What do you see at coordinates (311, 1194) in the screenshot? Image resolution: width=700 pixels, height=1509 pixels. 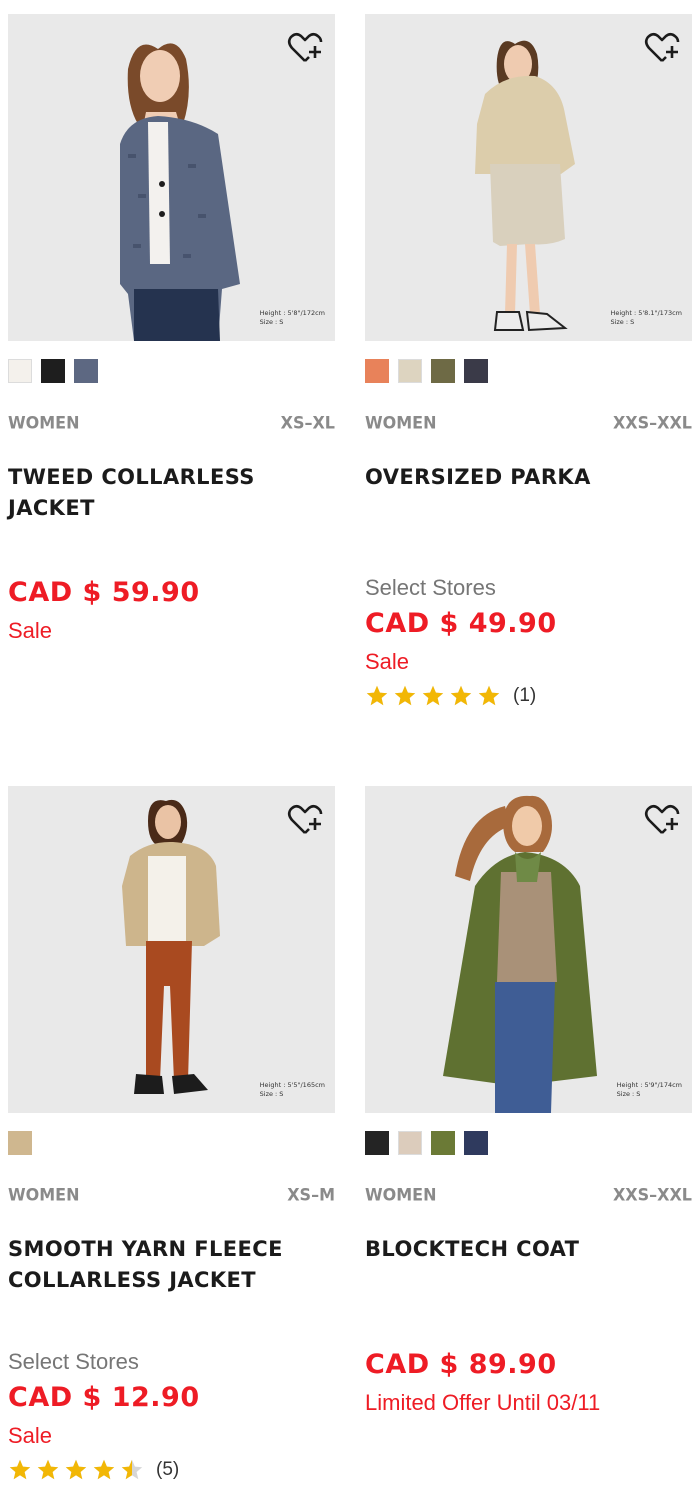 I see `size-range: XS–M` at bounding box center [311, 1194].